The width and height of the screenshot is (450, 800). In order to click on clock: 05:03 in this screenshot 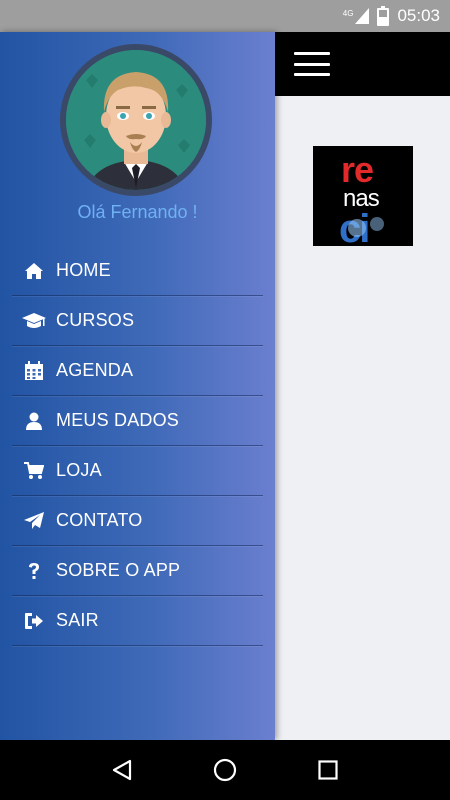, I will do `click(418, 15)`.